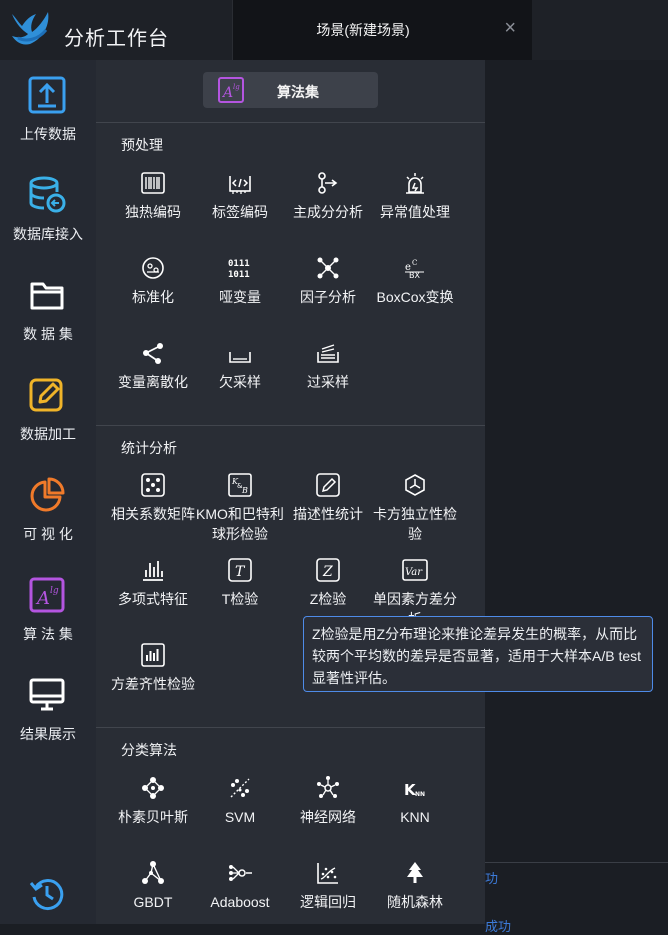 The image size is (668, 935). Describe the element at coordinates (48, 121) in the screenshot. I see `sidebar-item-upload: 上传数据` at that location.